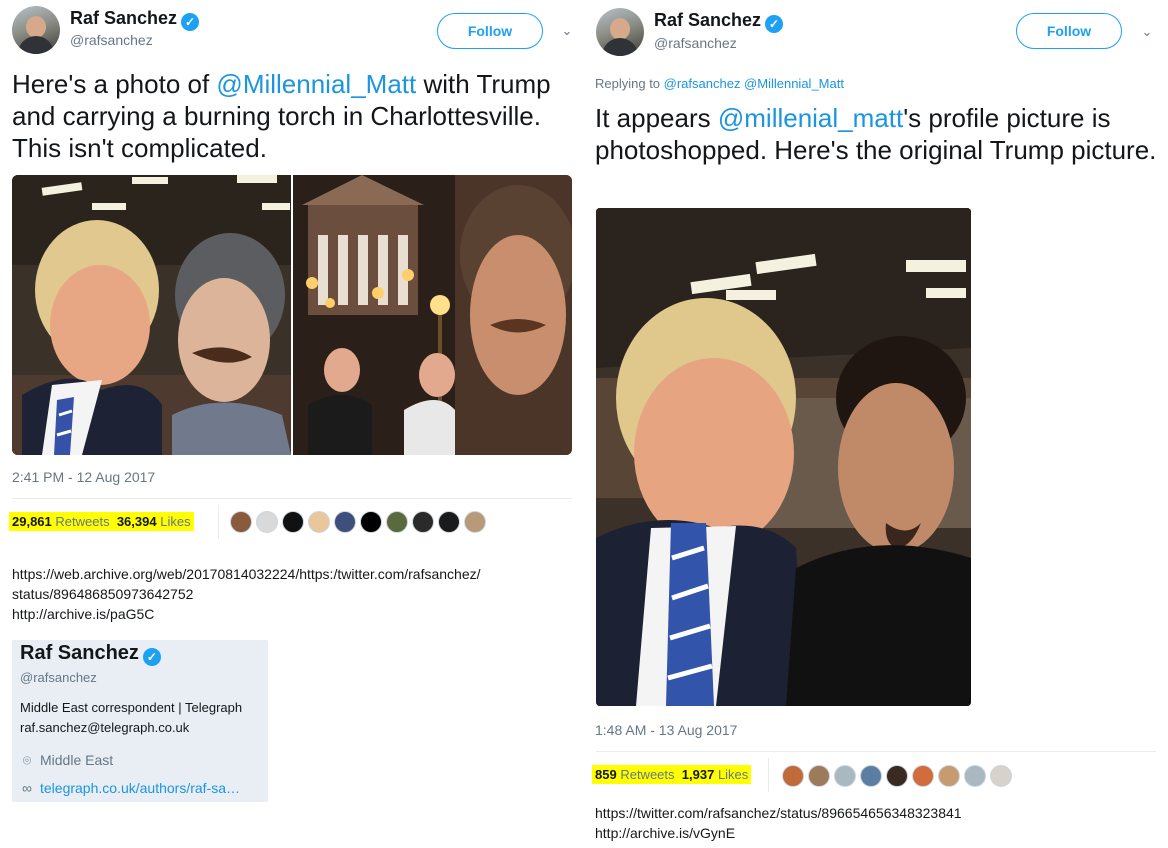 The width and height of the screenshot is (1168, 848). I want to click on profile-location: ⌾ Middle East, so click(66, 760).